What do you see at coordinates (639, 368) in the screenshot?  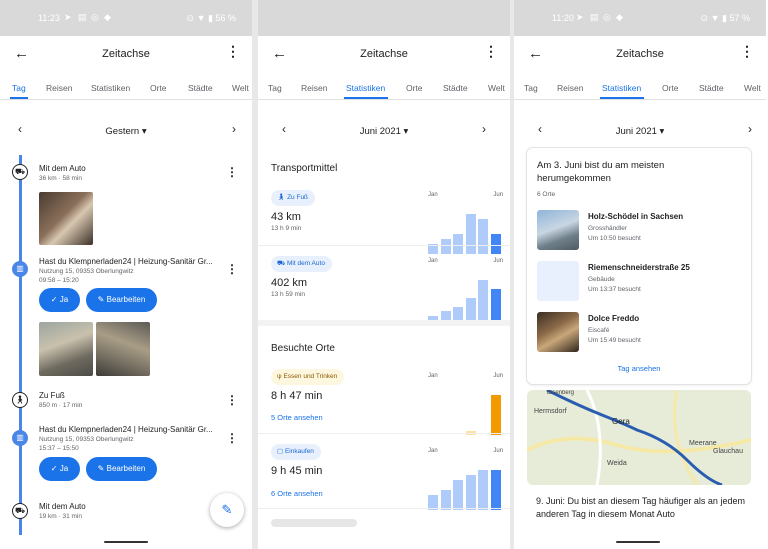 I see `view-day-link: Tag ansehen` at bounding box center [639, 368].